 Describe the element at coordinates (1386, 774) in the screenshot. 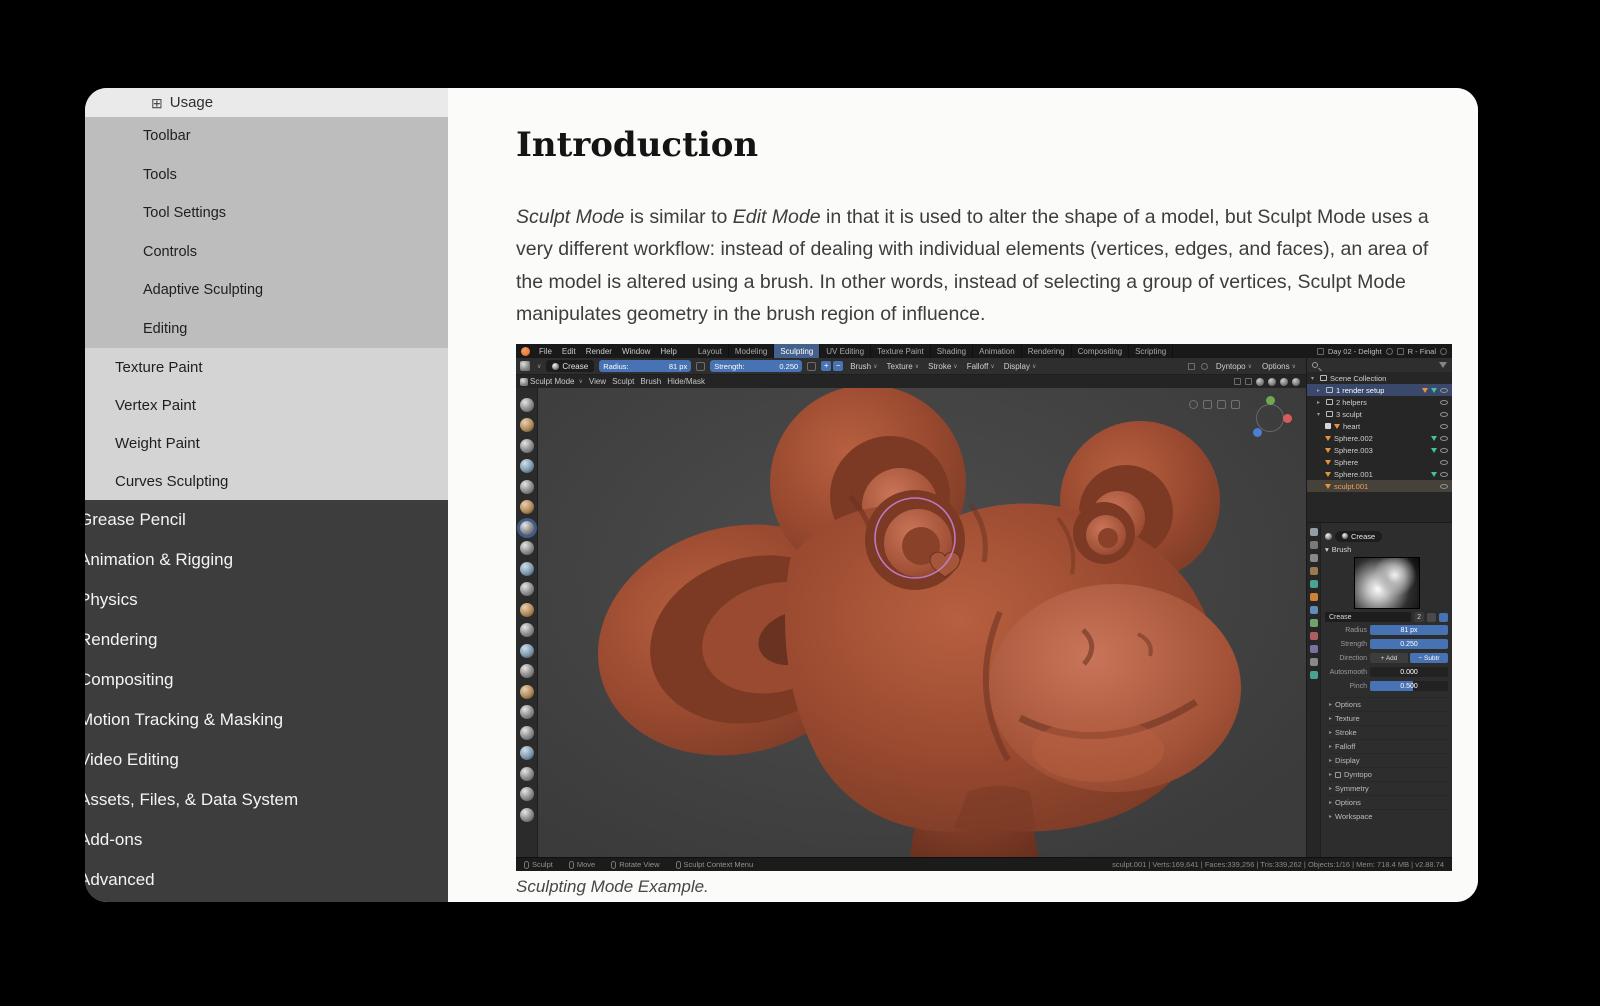

I see `section-dyntopo: ▸ Dyntopo` at that location.